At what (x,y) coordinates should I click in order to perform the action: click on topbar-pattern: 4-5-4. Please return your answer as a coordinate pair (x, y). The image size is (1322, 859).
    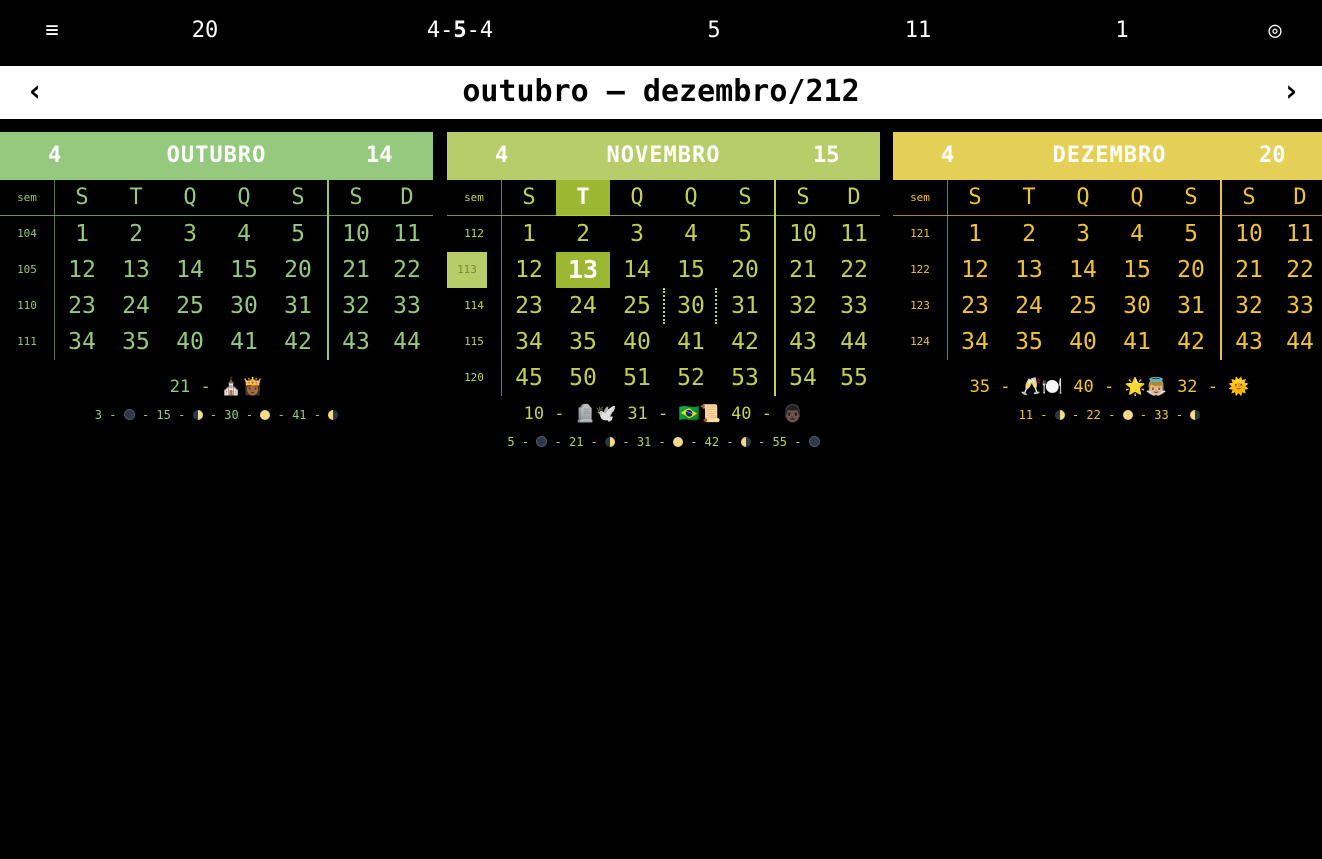
    Looking at the image, I should click on (460, 31).